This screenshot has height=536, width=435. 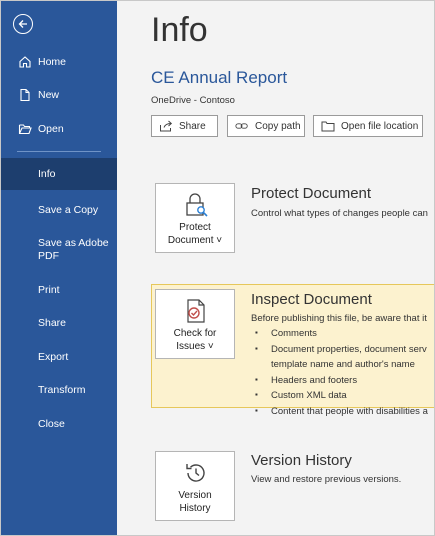 I want to click on inspect-document-heading: Inspect Document, so click(x=311, y=299).